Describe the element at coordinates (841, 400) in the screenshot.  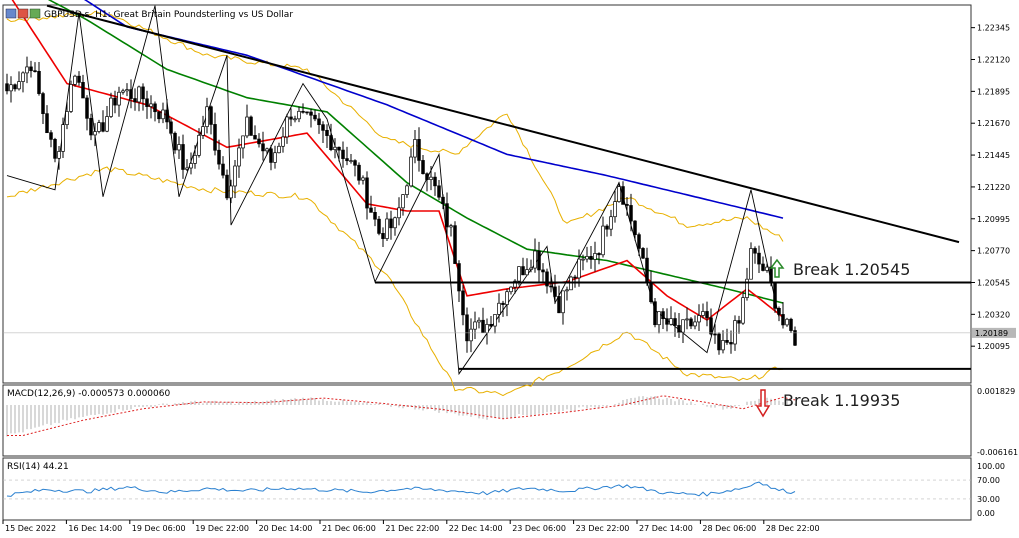
I see `break-down-label: Break 1.19935` at that location.